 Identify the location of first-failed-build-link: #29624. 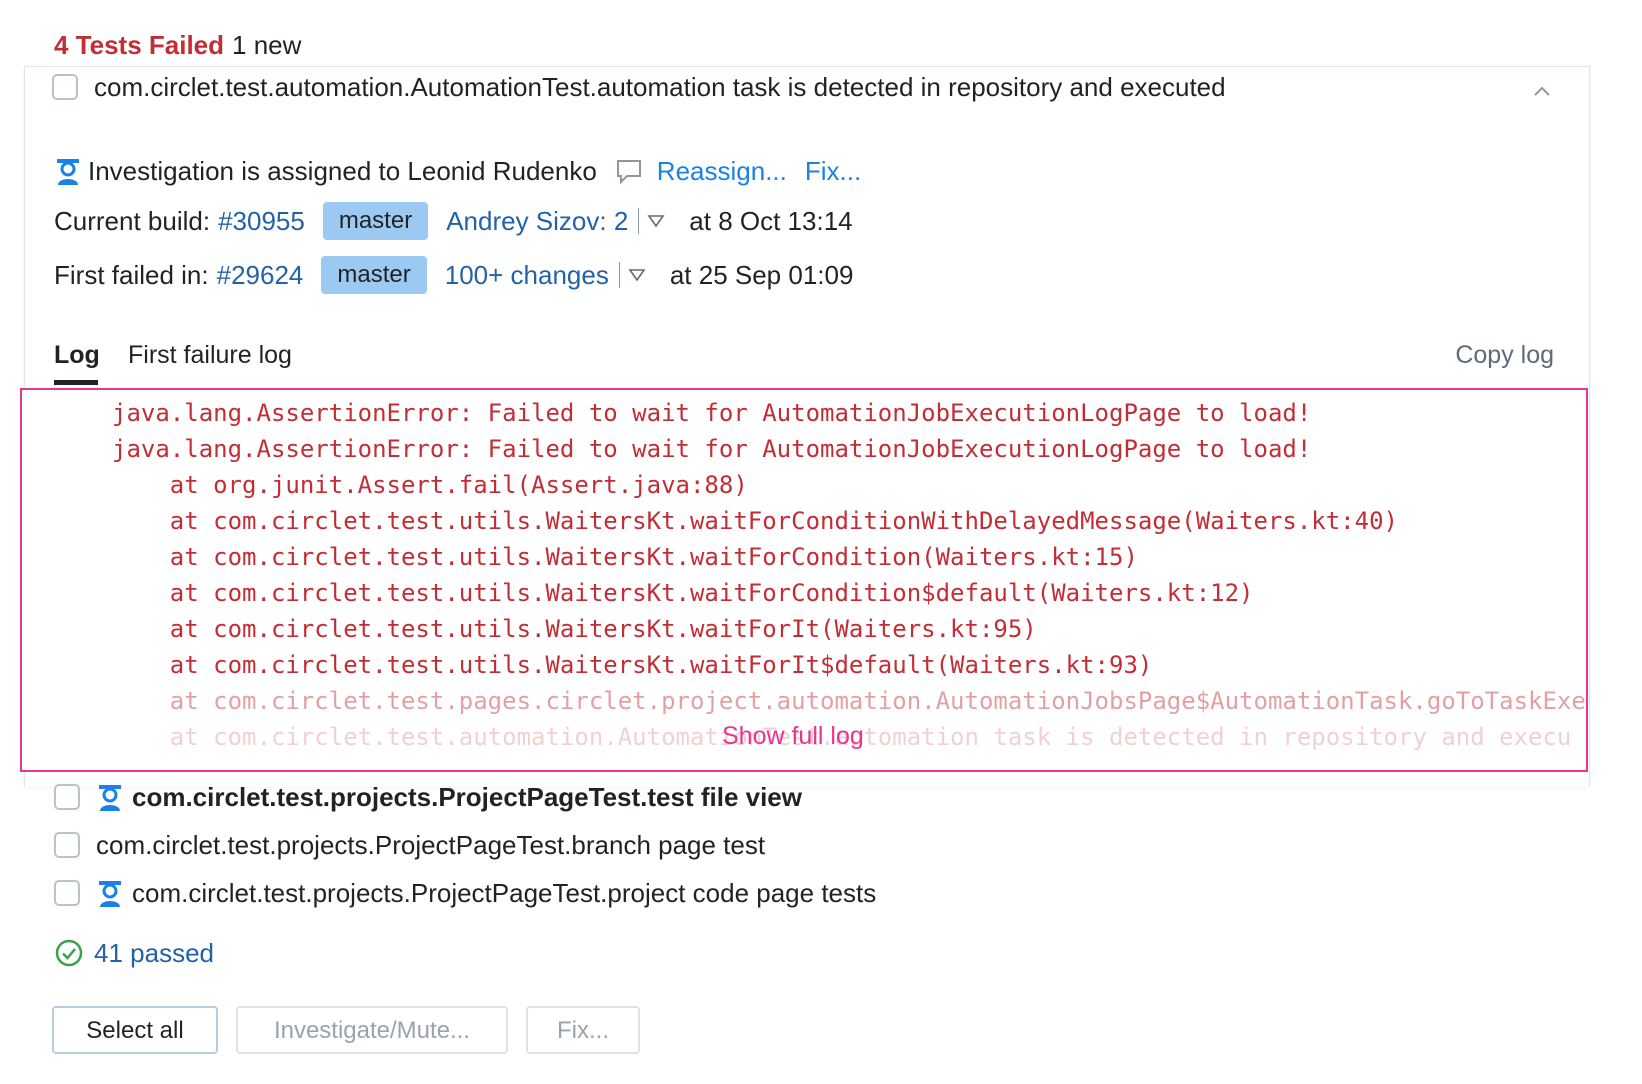
(260, 275).